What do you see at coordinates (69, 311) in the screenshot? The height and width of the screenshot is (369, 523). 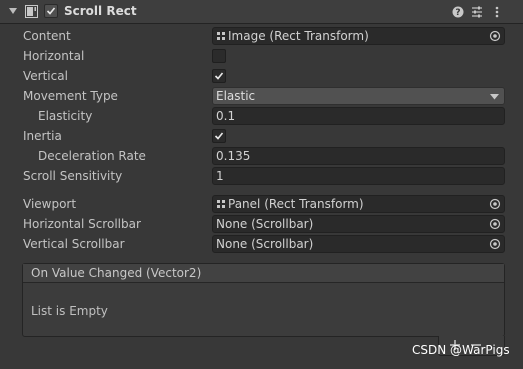 I see `event-empty-text: List is Empty` at bounding box center [69, 311].